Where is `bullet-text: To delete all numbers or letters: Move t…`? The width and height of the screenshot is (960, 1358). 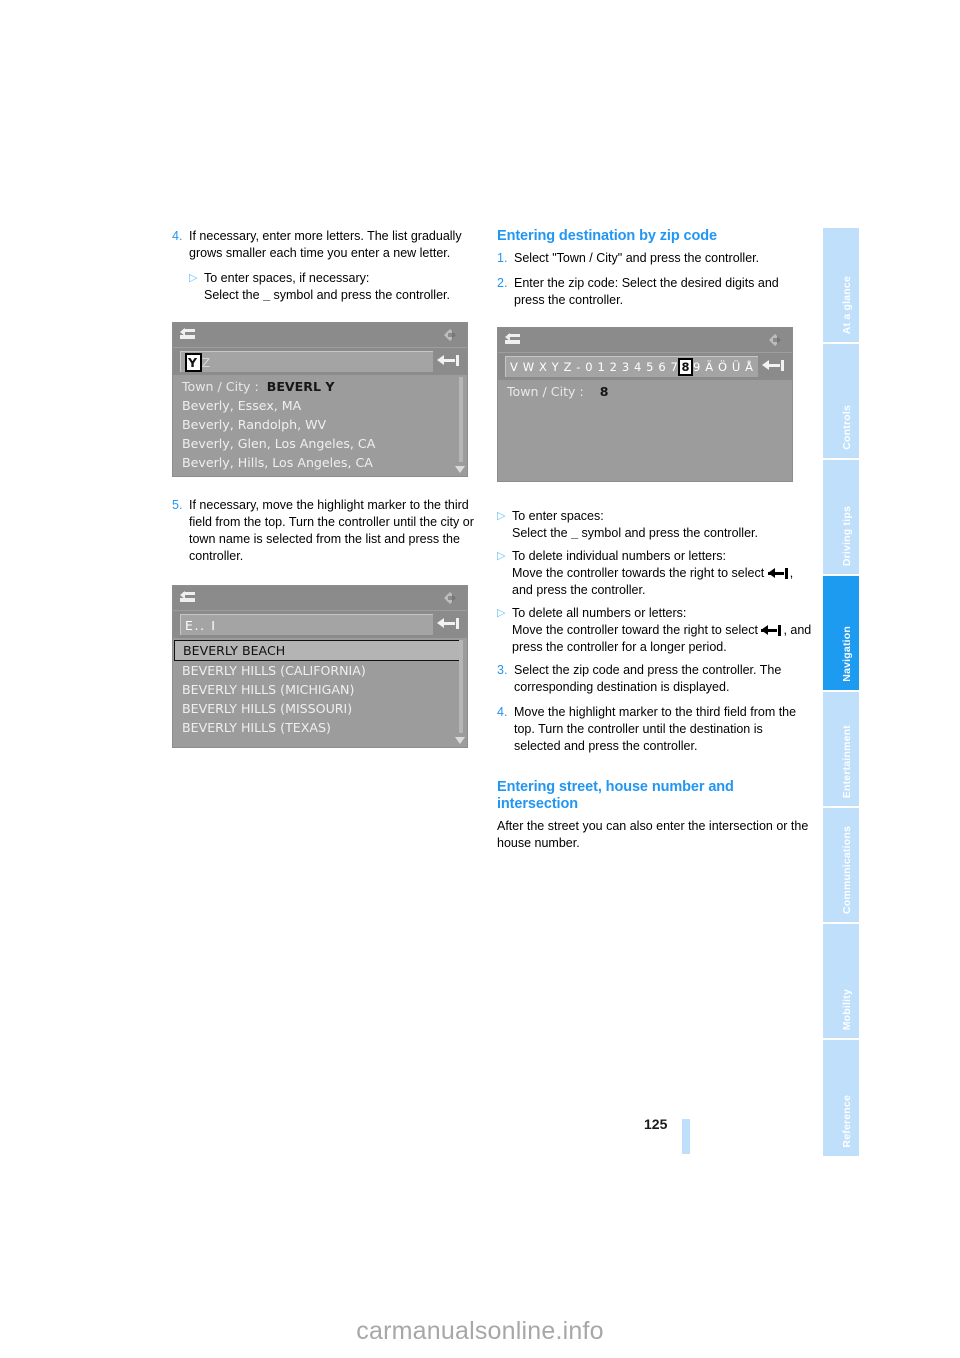
bullet-text: To delete all numbers or letters: Move t… is located at coordinates (662, 630).